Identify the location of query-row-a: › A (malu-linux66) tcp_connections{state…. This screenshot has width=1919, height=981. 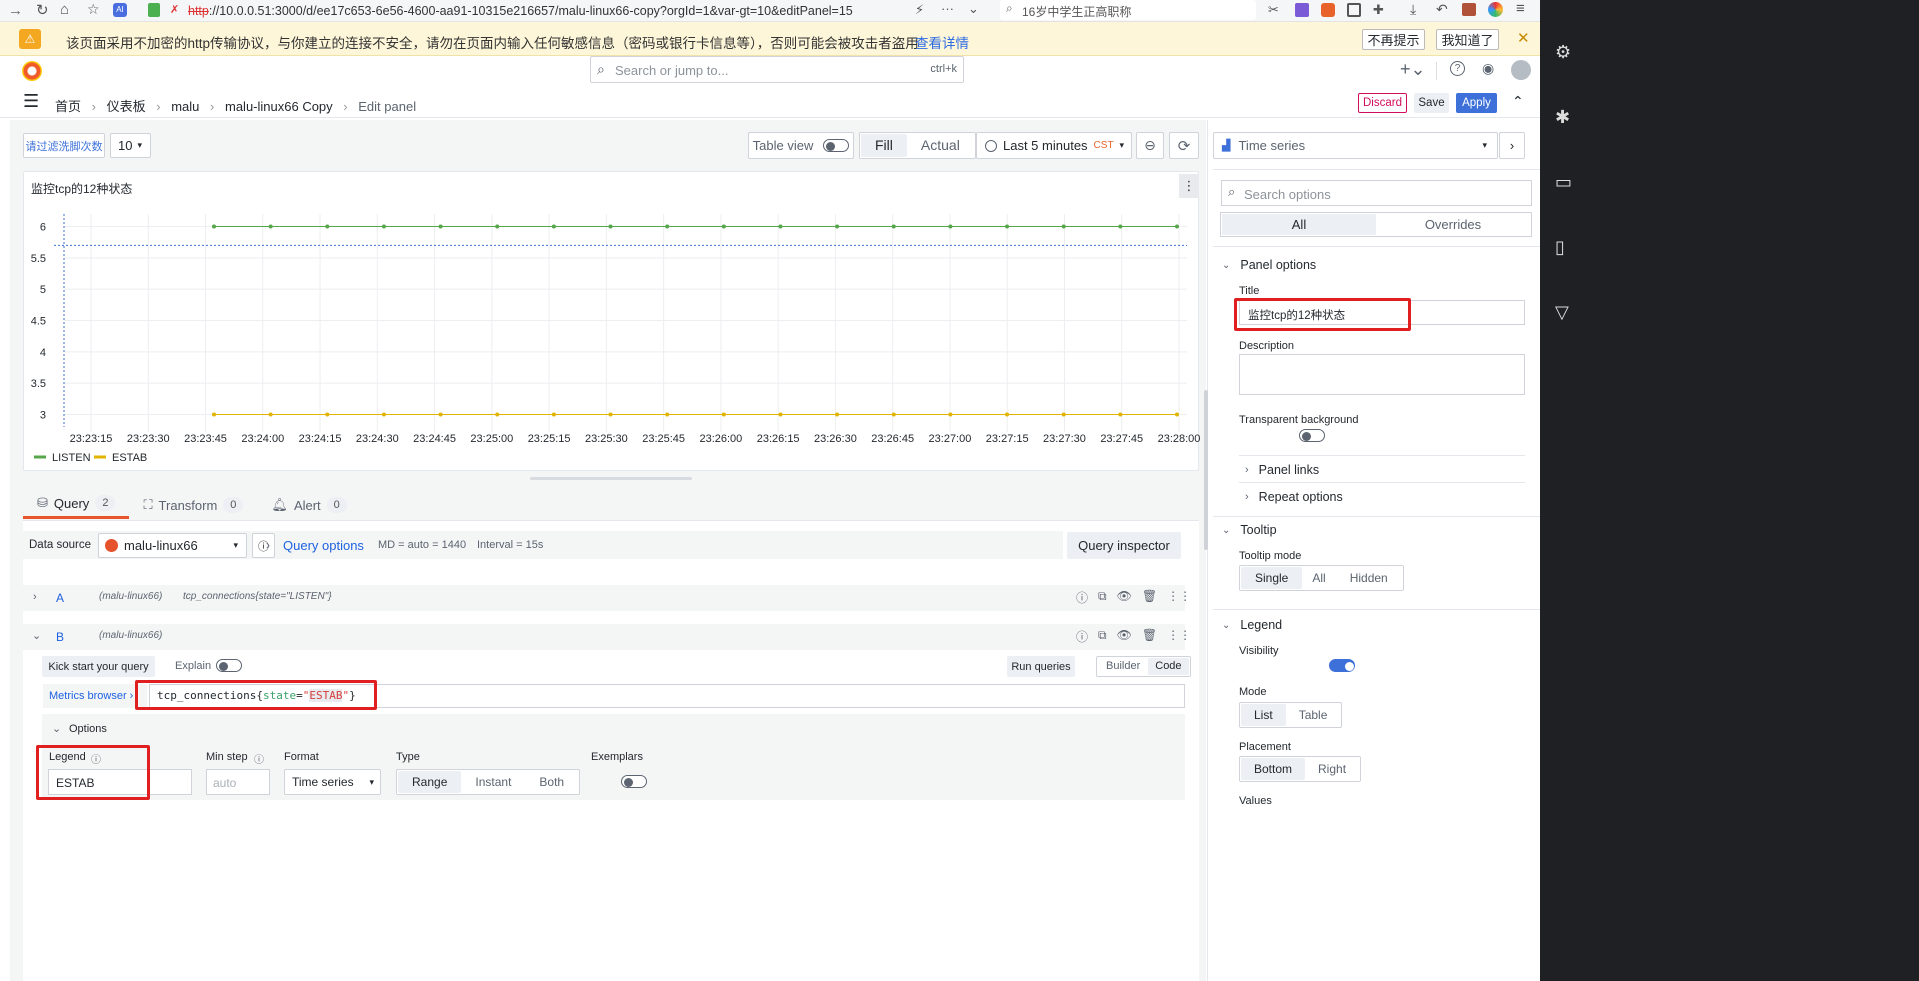
(607, 598).